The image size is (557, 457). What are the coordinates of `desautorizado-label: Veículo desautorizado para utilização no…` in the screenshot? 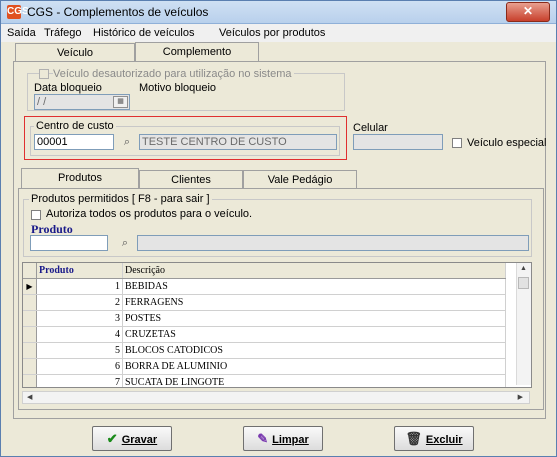 It's located at (174, 74).